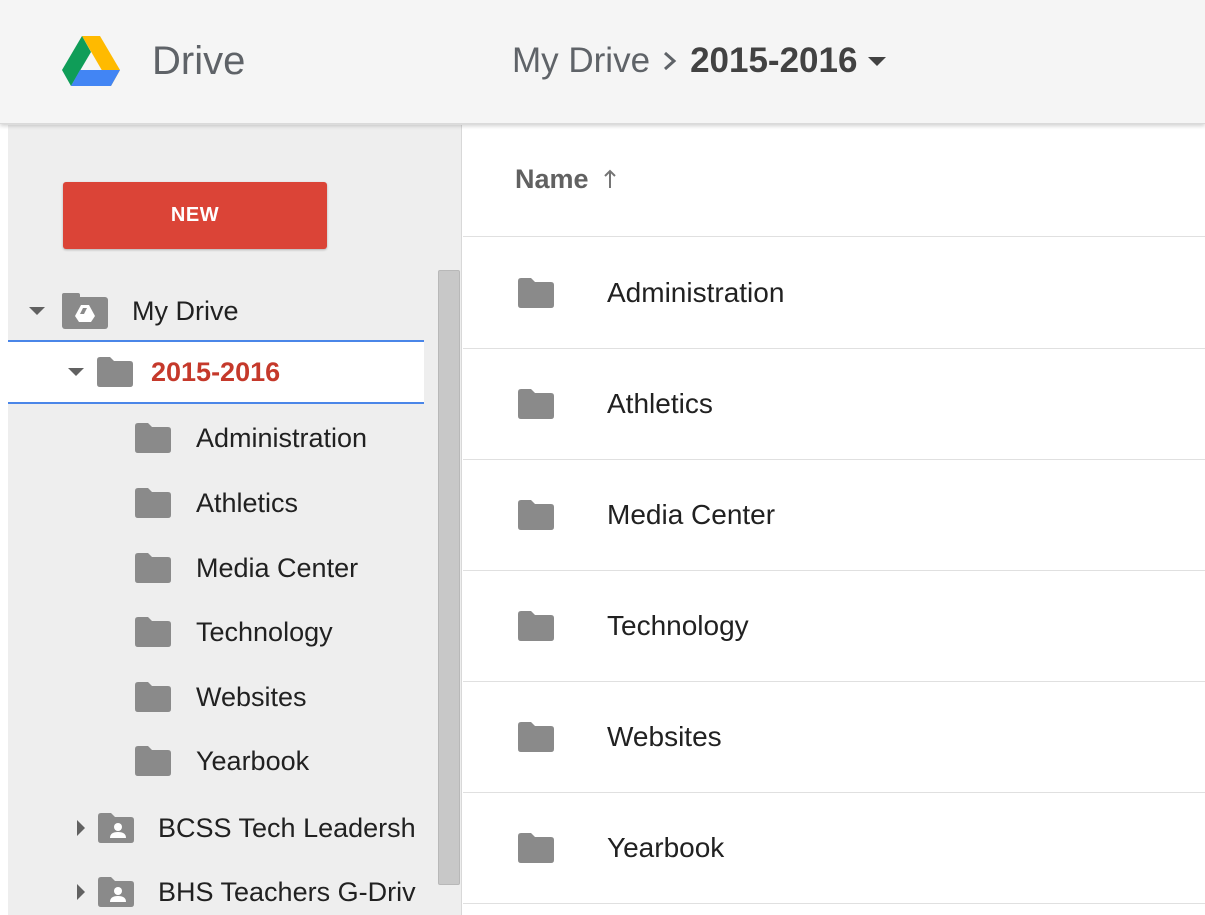  What do you see at coordinates (834, 293) in the screenshot?
I see `file-row-administration: Administration` at bounding box center [834, 293].